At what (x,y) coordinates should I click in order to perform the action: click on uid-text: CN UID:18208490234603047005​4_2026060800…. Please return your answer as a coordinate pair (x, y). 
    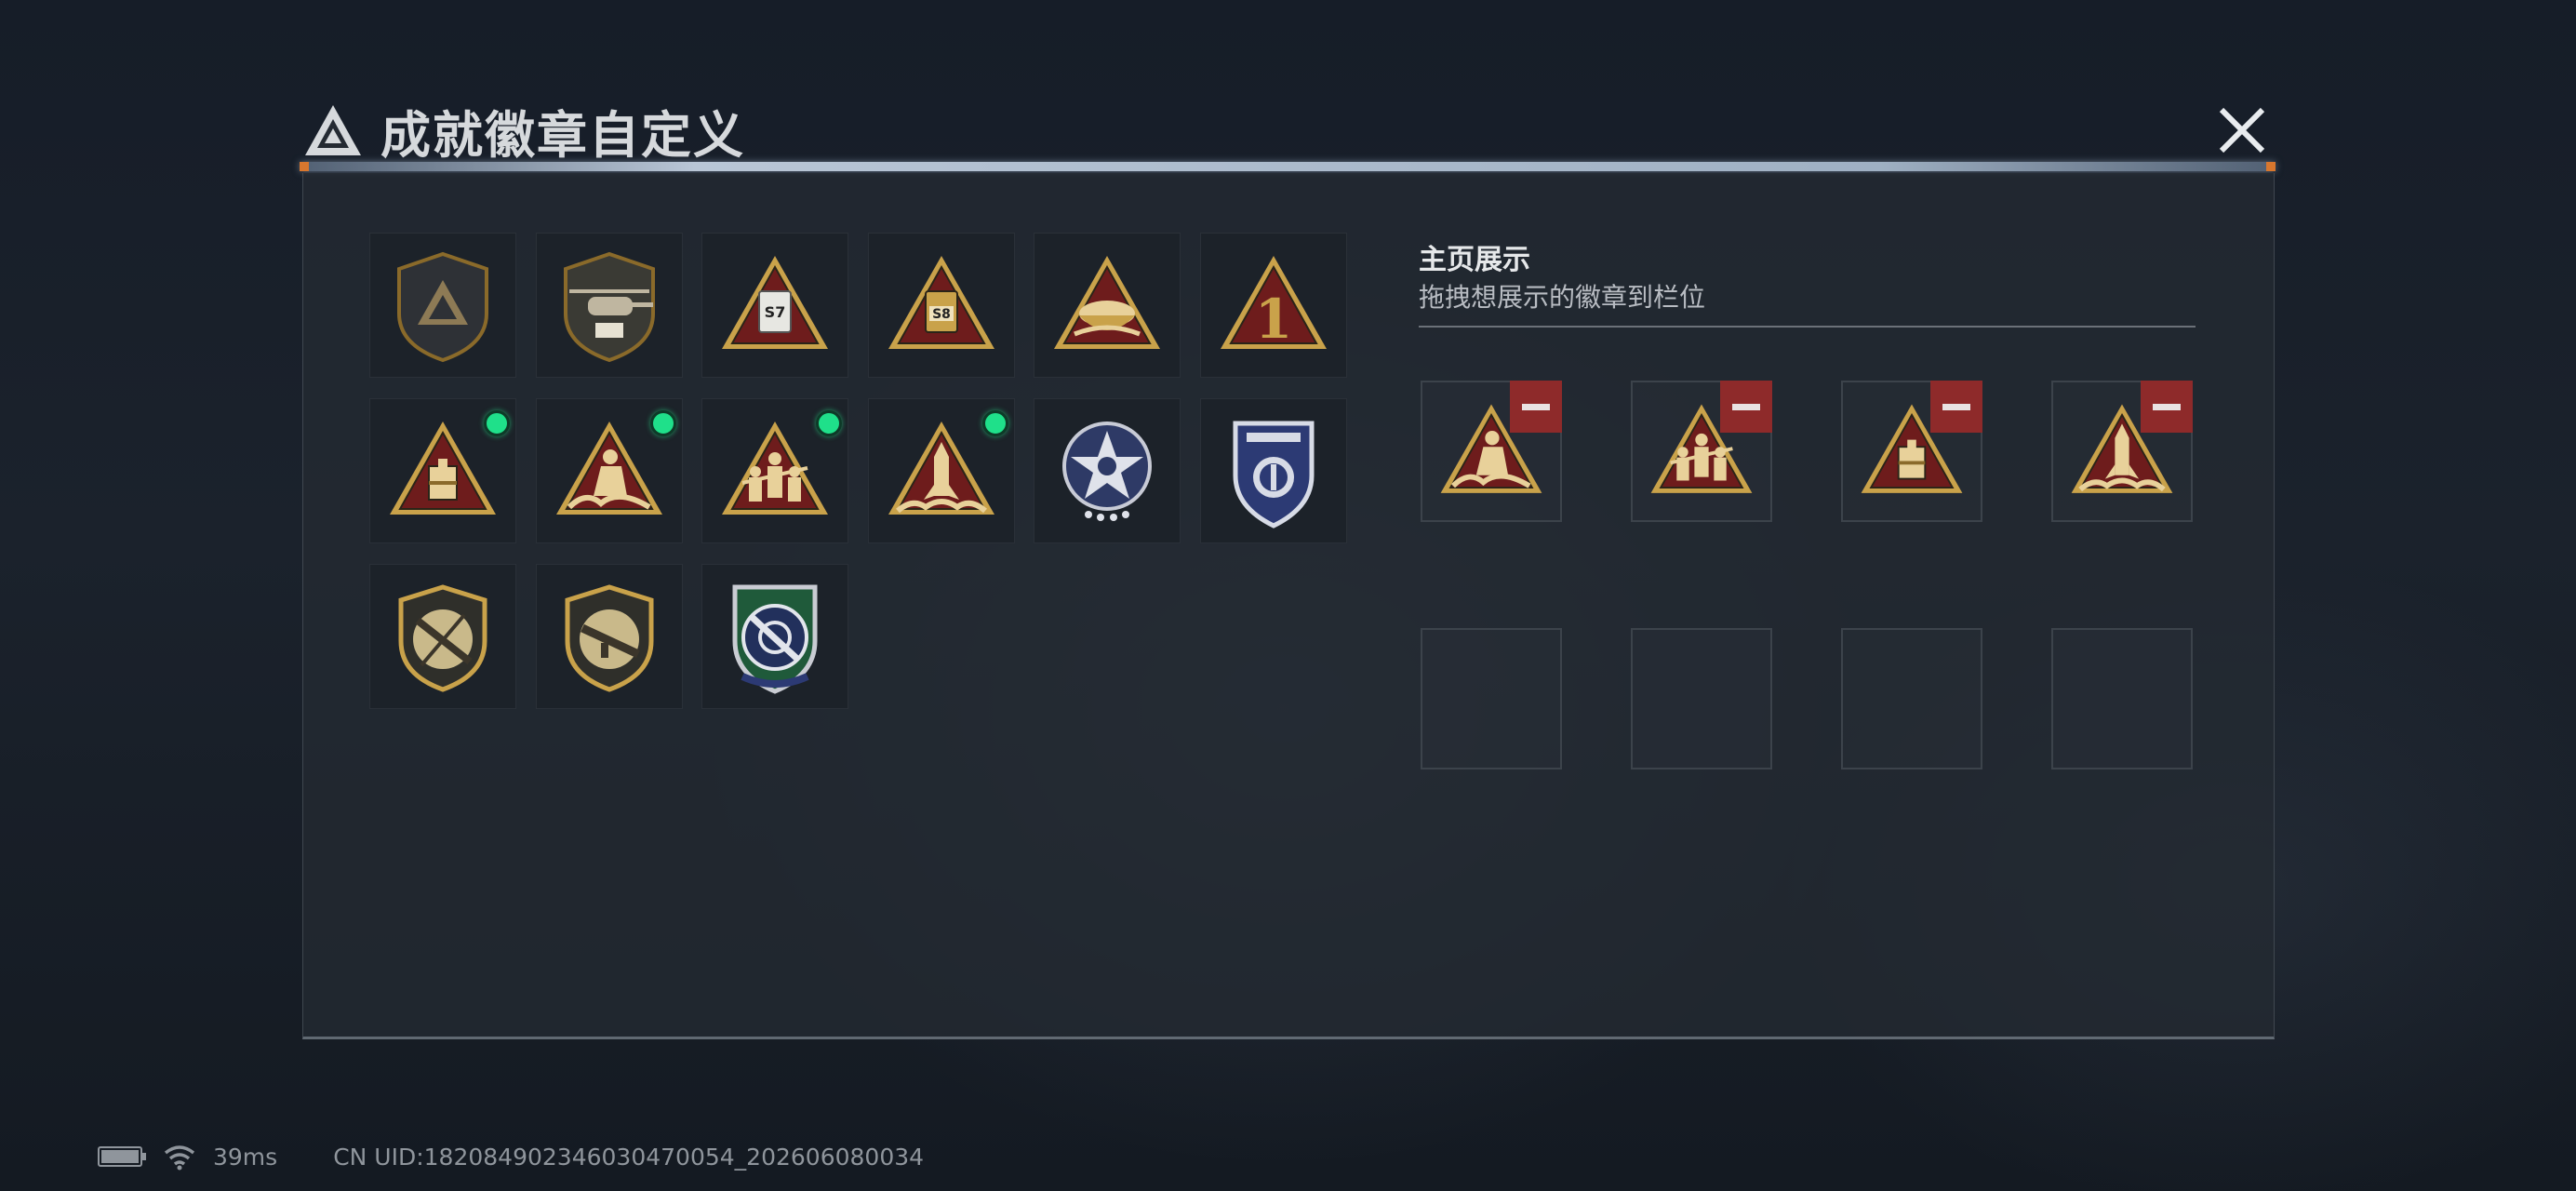
    Looking at the image, I should click on (629, 1157).